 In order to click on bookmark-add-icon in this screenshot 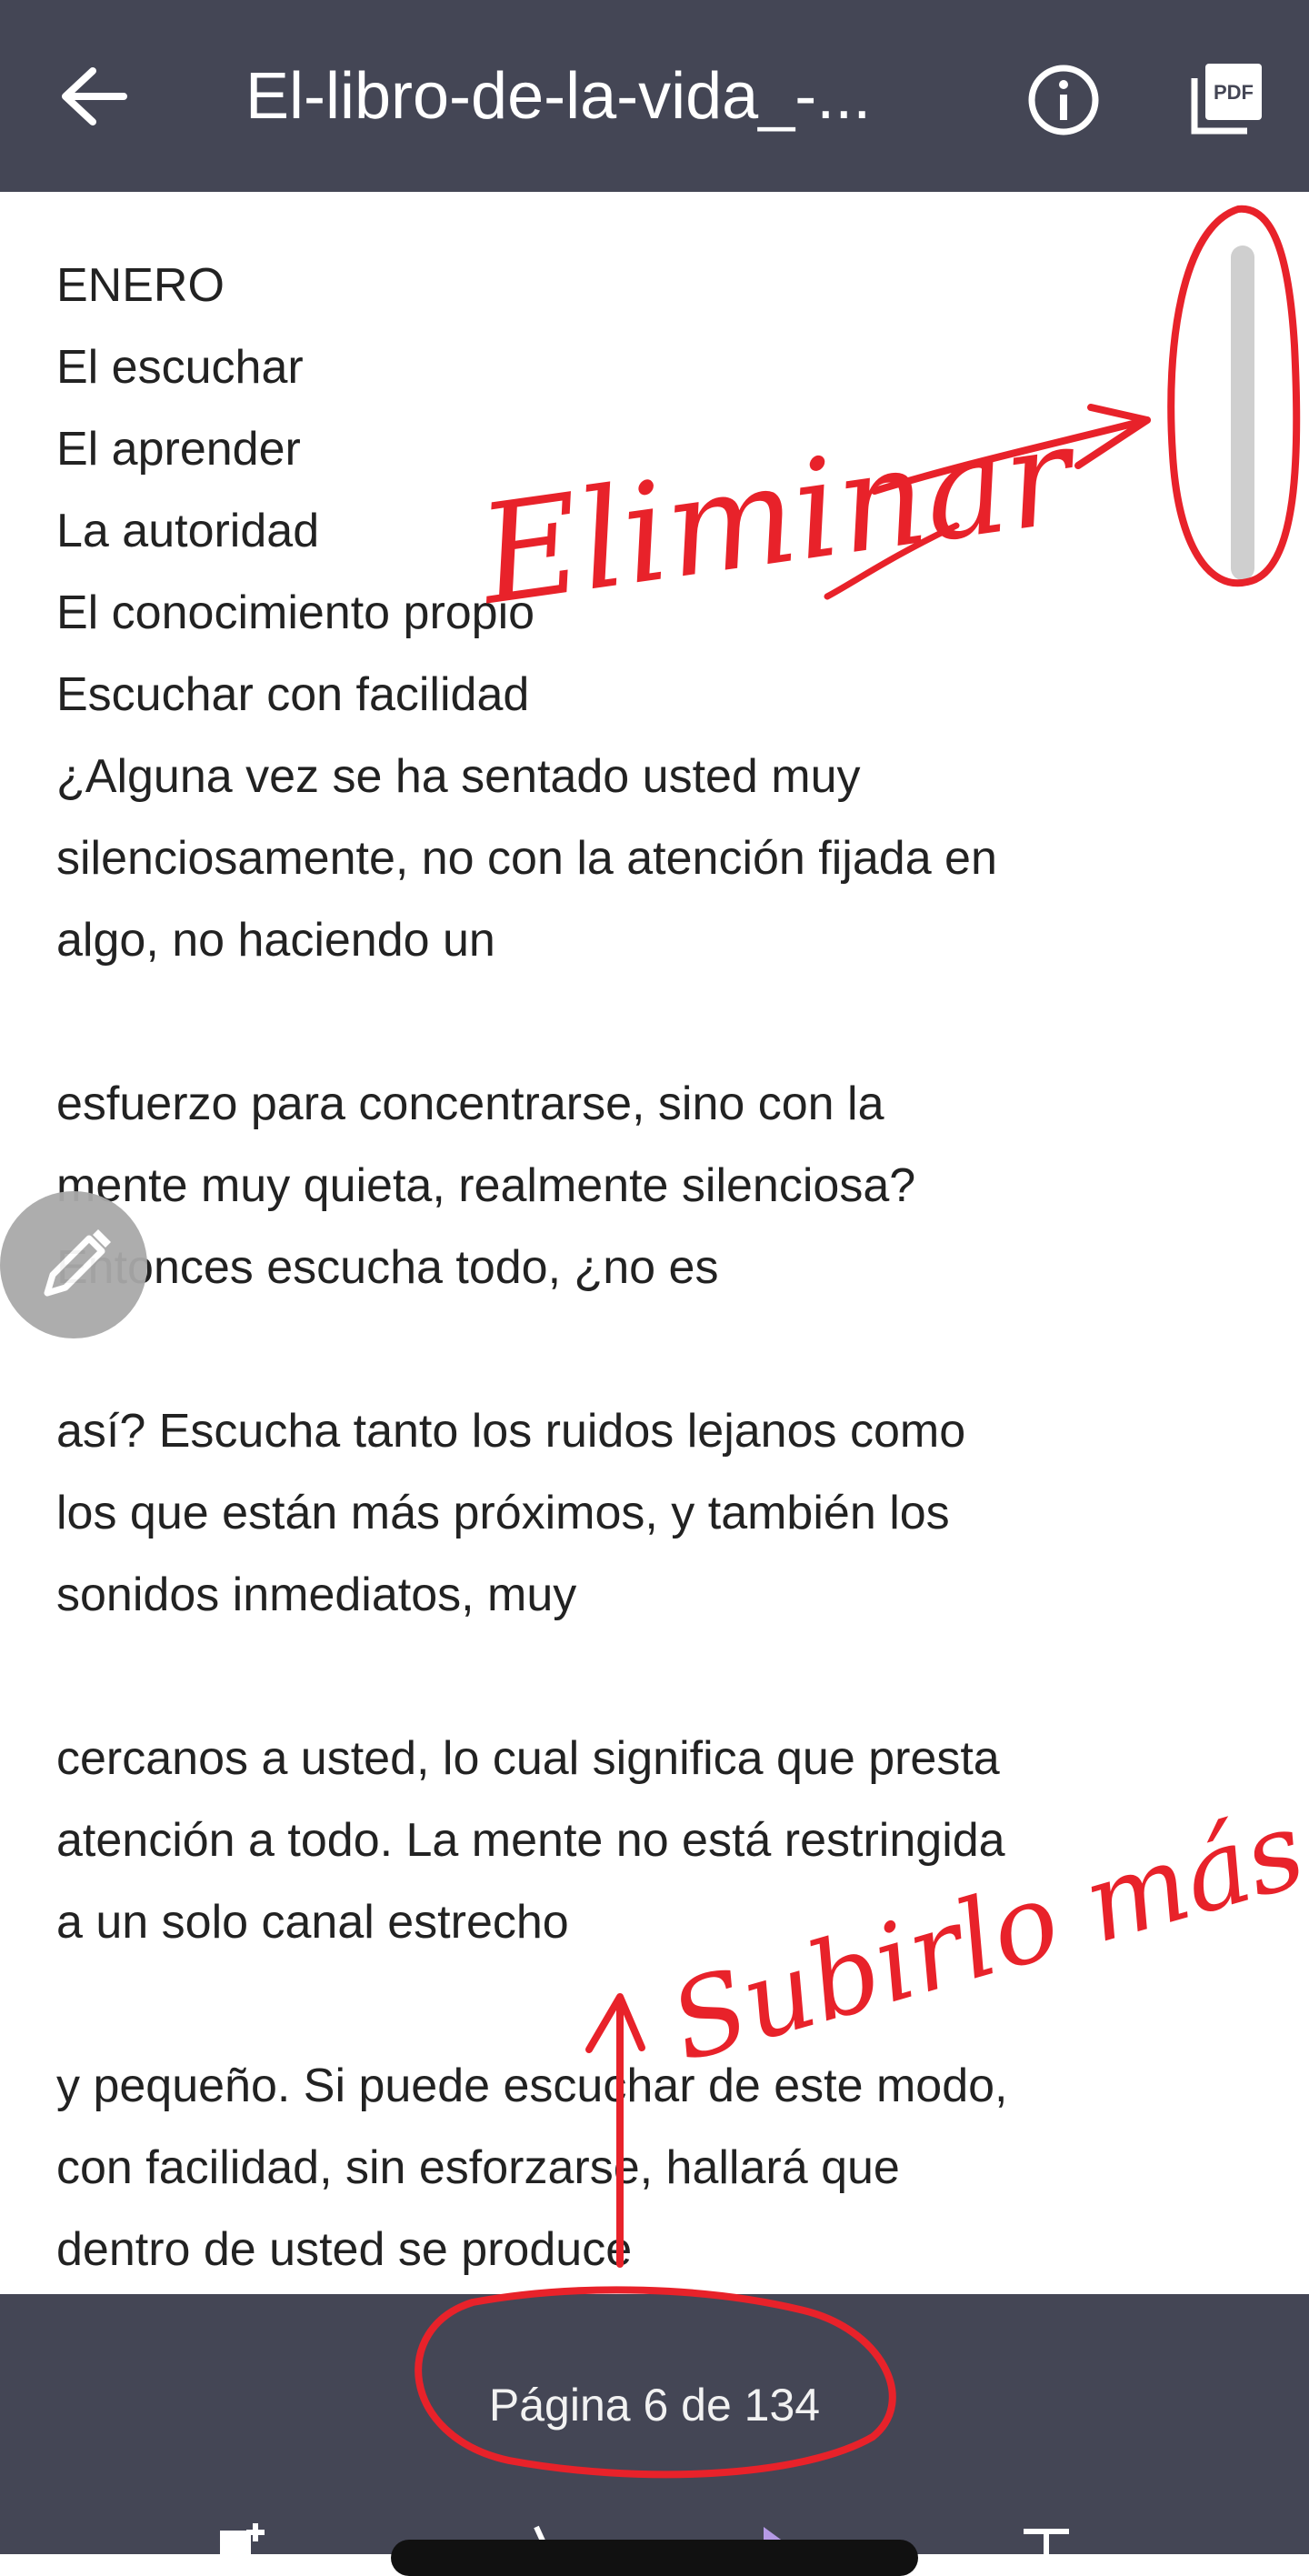, I will do `click(243, 2541)`.